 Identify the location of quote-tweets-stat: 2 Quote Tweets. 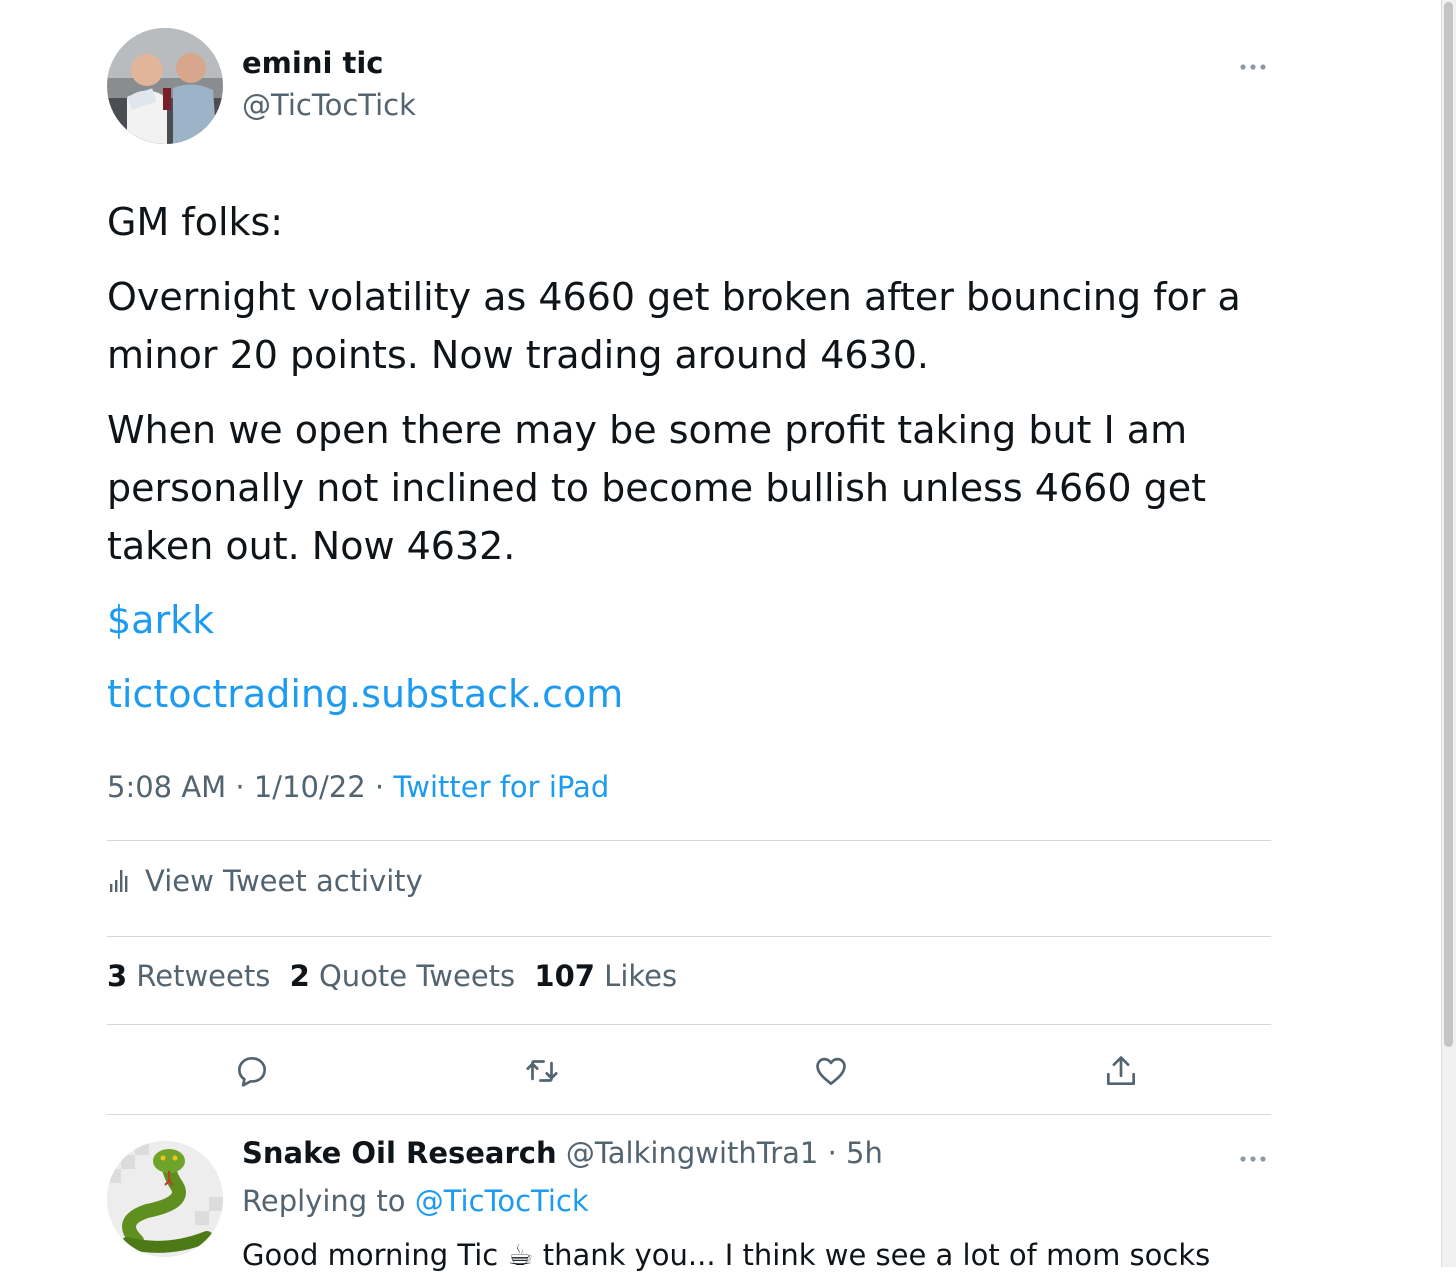
(403, 976).